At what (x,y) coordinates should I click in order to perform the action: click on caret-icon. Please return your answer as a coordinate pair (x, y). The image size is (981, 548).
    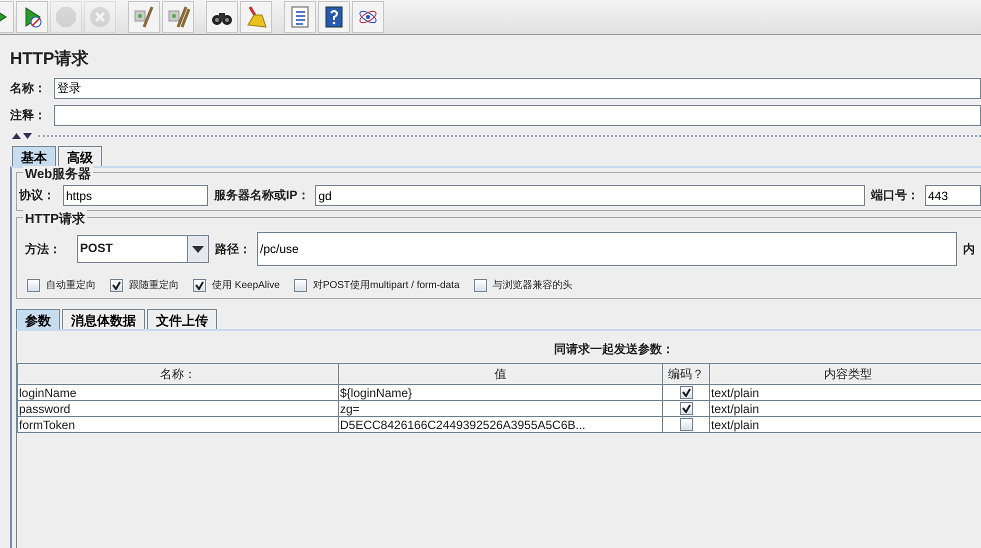
    Looking at the image, I should click on (198, 249).